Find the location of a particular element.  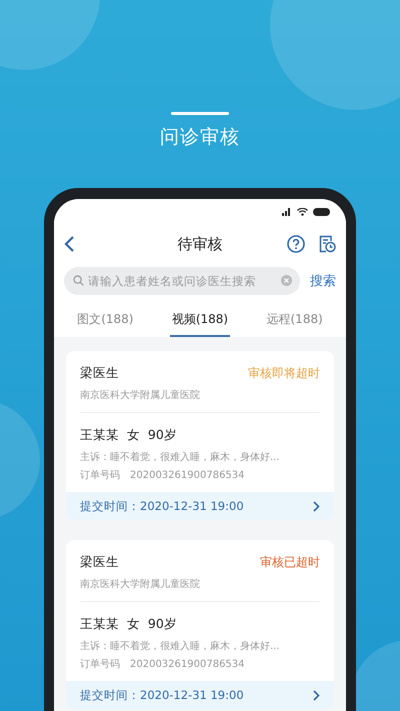

search-icon is located at coordinates (78, 280).